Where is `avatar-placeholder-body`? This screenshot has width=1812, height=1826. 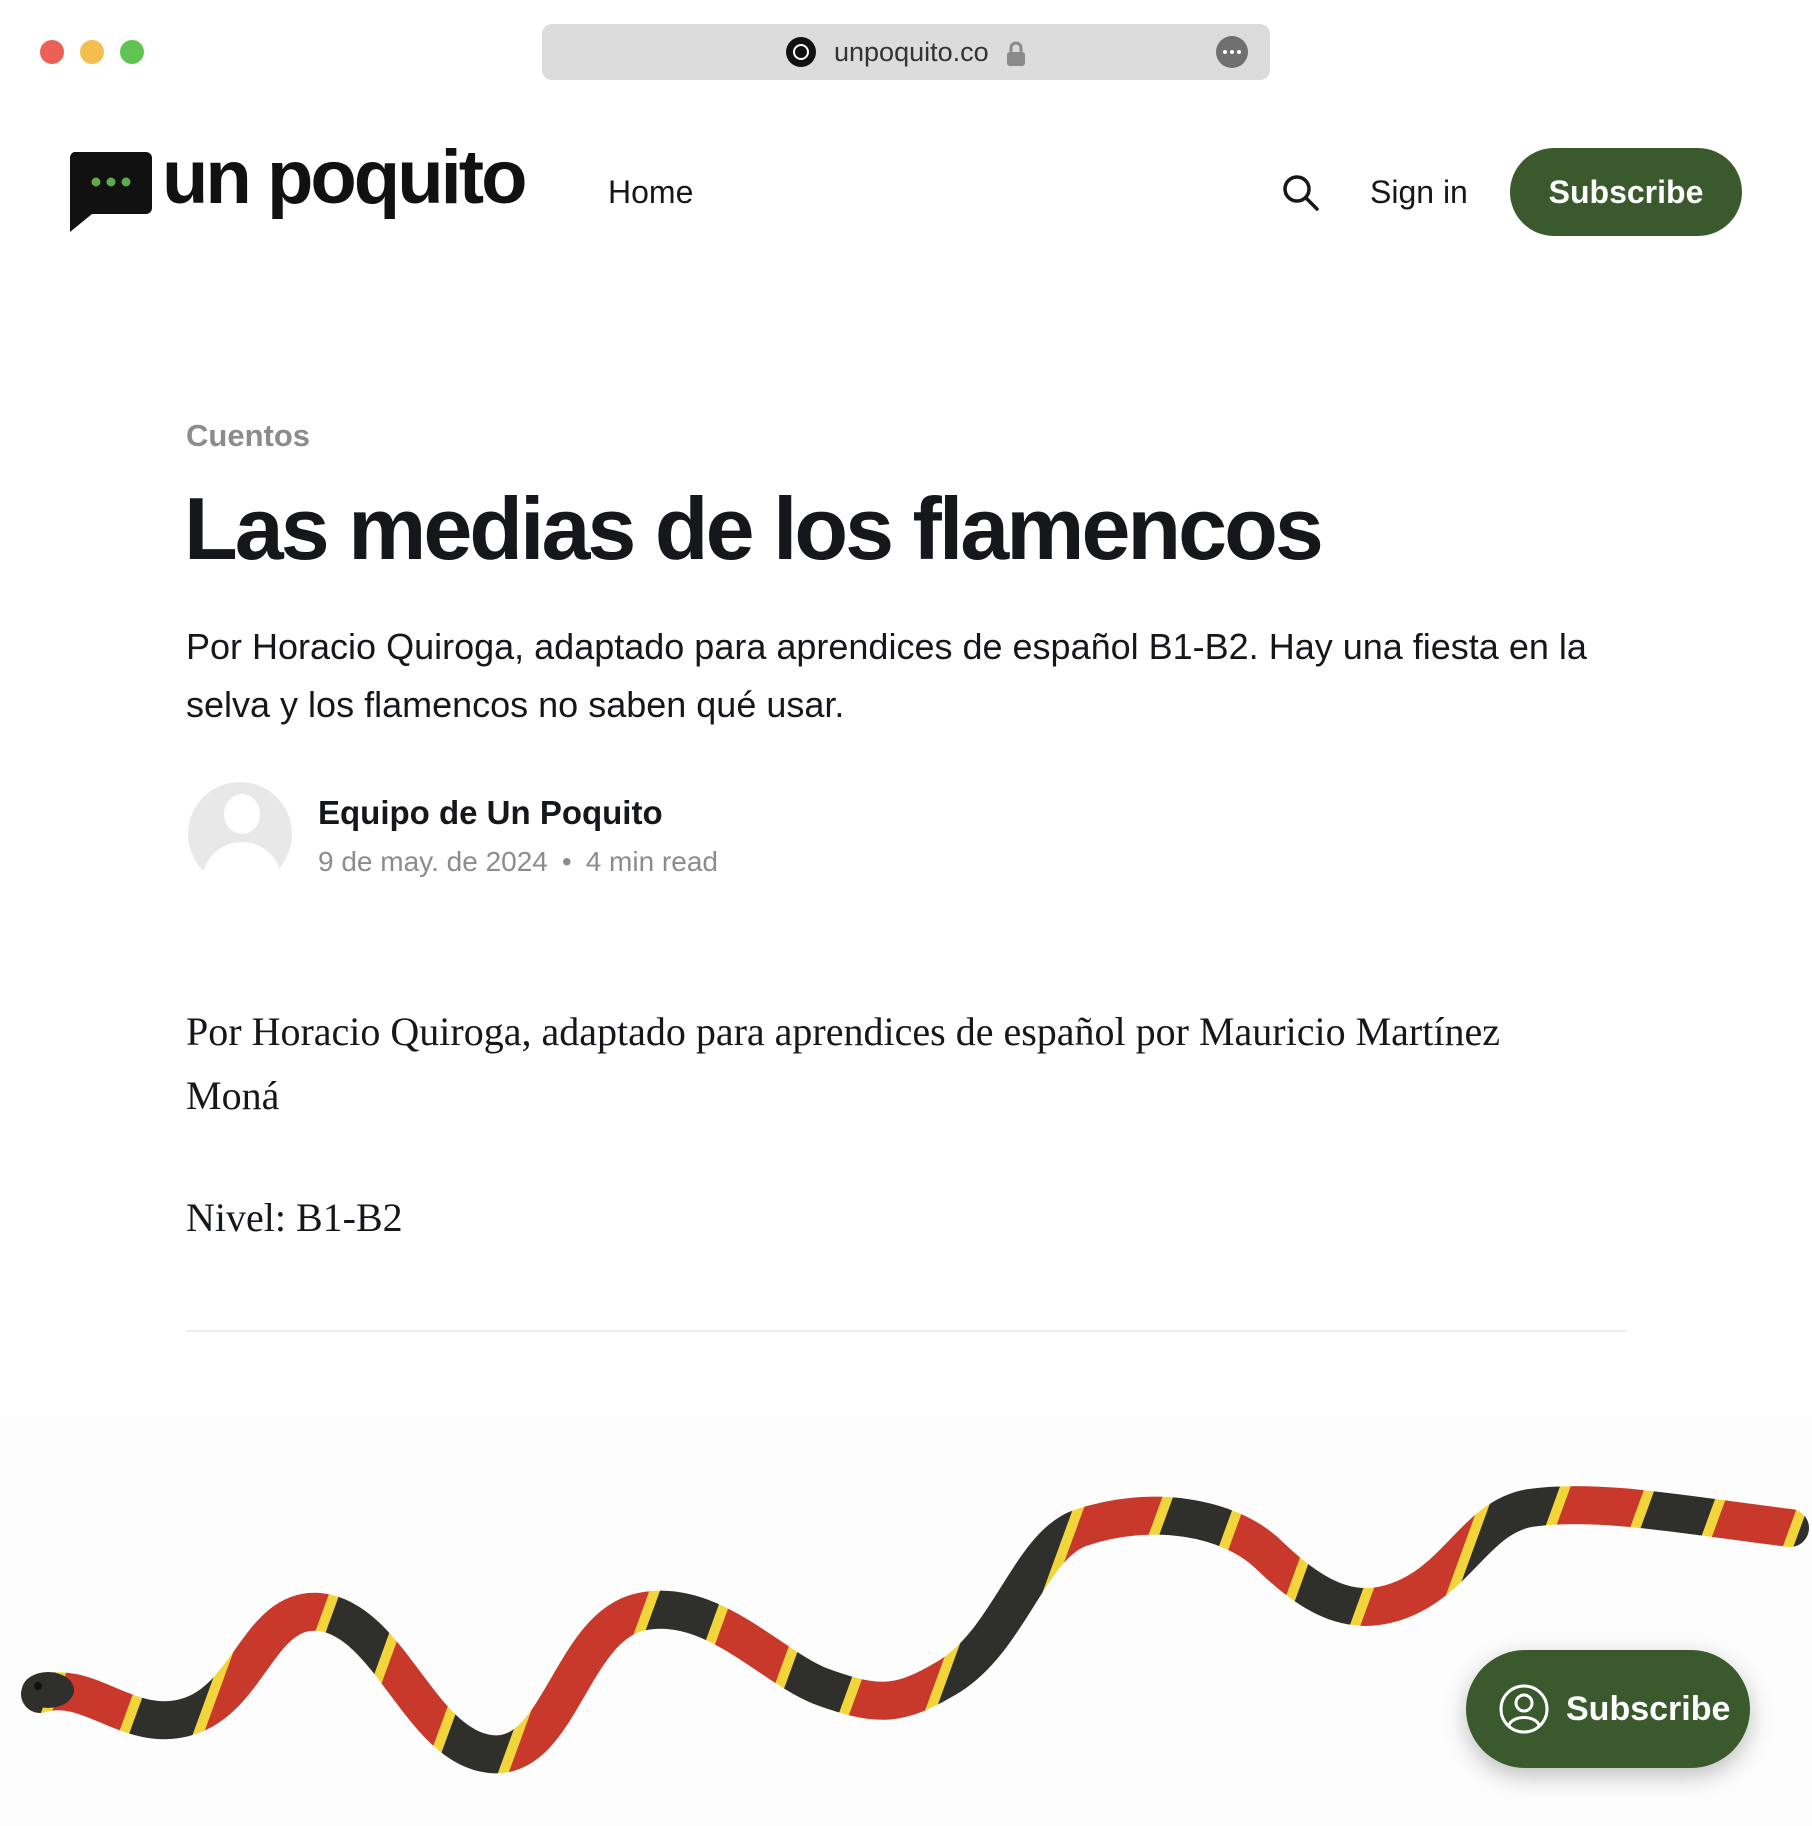
avatar-placeholder-body is located at coordinates (242, 864).